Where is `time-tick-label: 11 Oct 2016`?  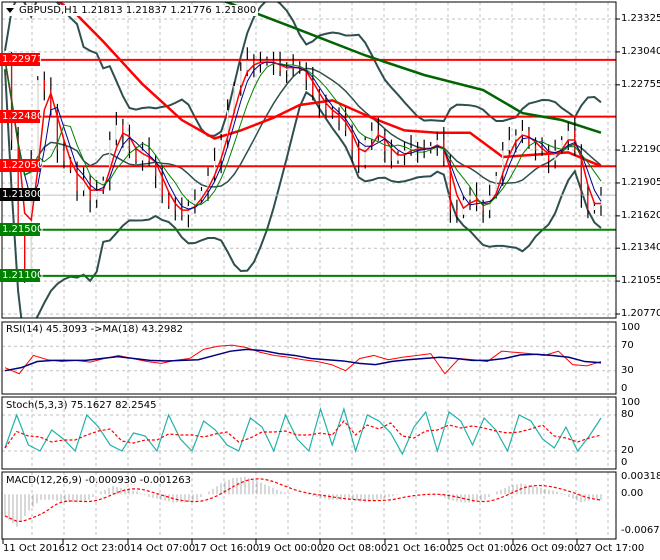
time-tick-label: 11 Oct 2016 is located at coordinates (34, 548).